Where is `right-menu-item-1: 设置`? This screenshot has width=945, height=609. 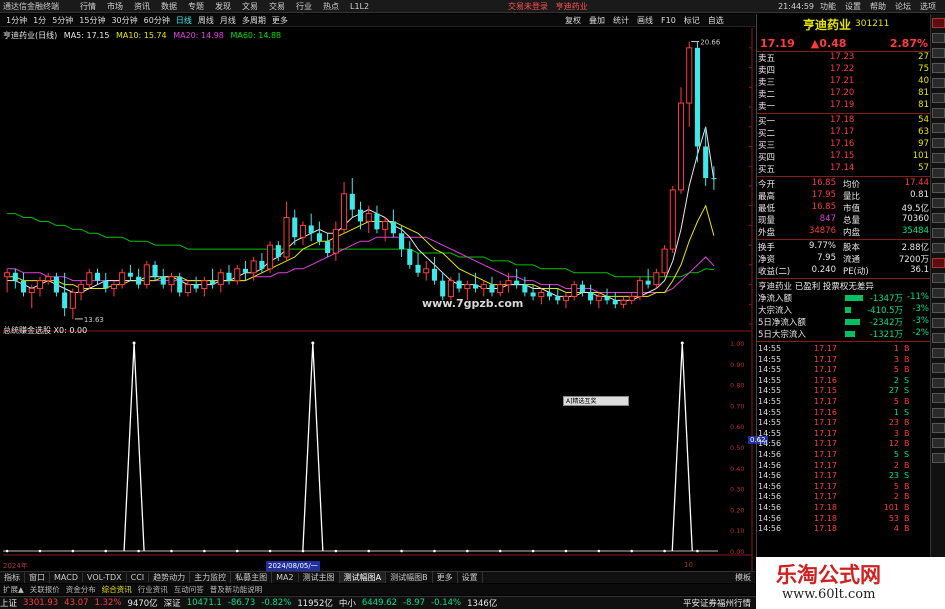 right-menu-item-1: 设置 is located at coordinates (853, 6).